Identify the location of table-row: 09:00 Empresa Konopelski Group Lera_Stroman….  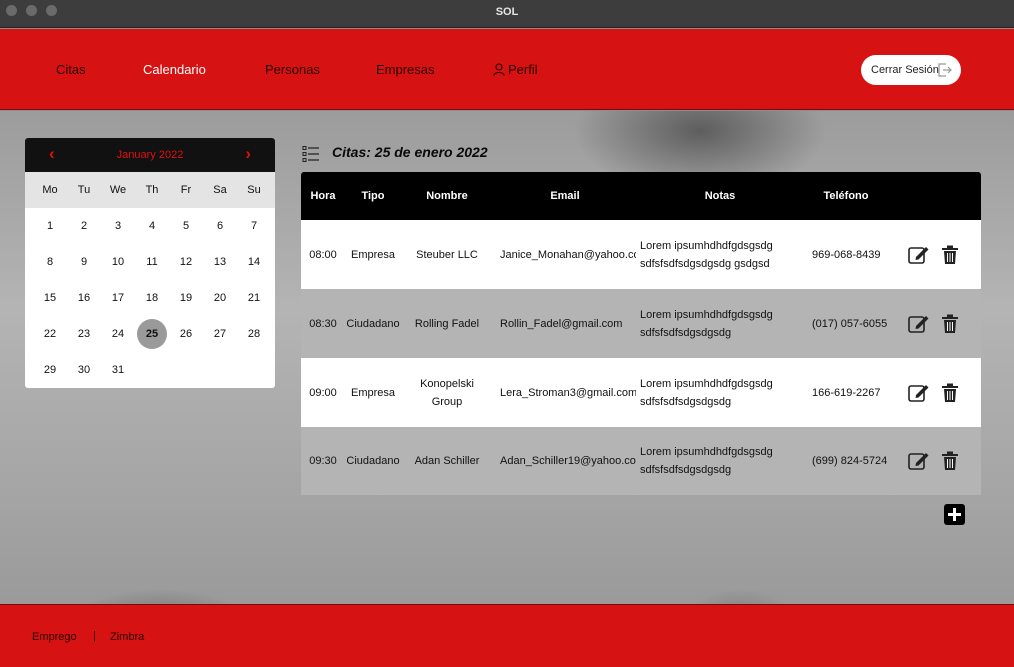
(641, 392).